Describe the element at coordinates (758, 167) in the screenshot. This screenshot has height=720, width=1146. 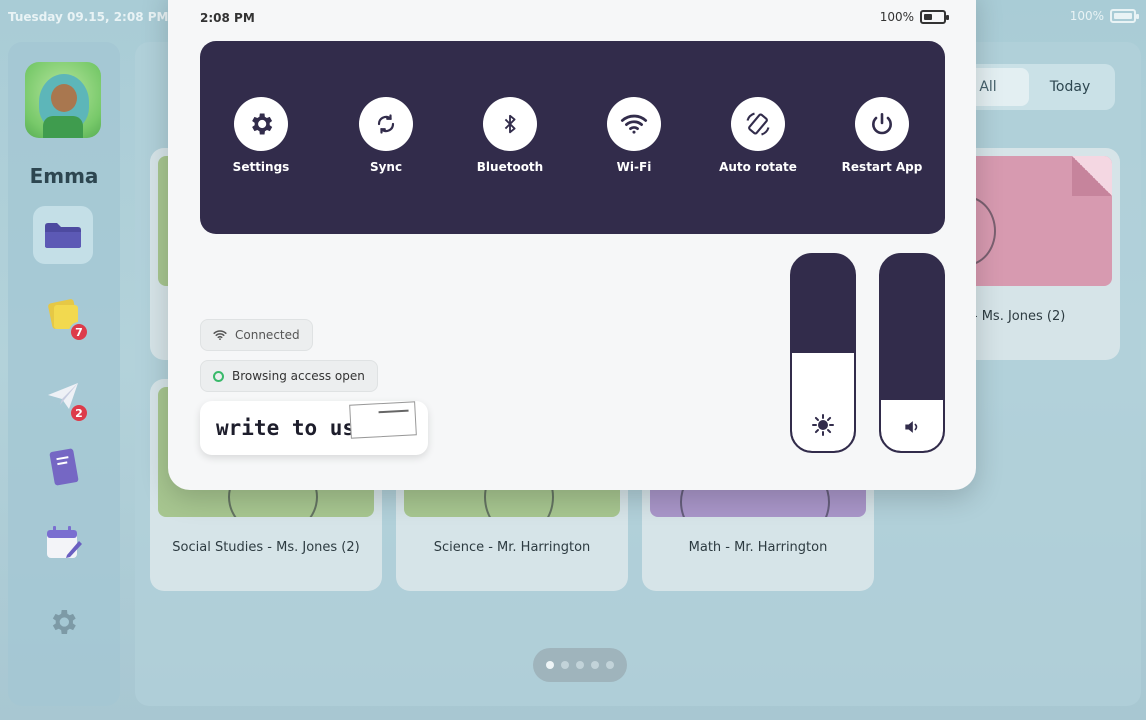
I see `tile-label: Auto rotate` at that location.